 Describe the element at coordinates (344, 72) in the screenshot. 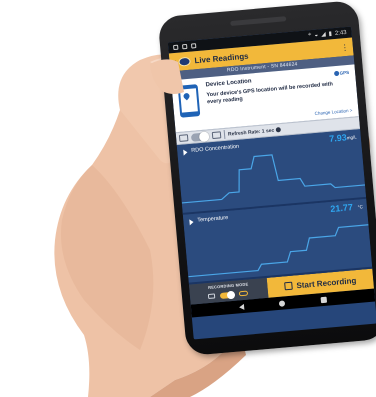

I see `gps-label: GPS` at that location.